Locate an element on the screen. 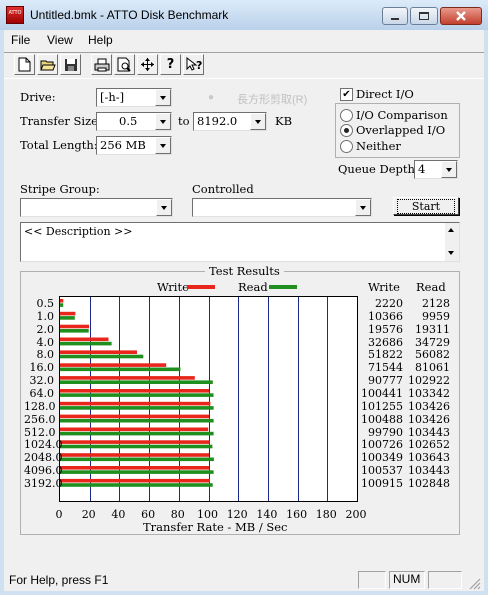 Image resolution: width=488 pixels, height=595 pixels. write-value: 100441 is located at coordinates (382, 393).